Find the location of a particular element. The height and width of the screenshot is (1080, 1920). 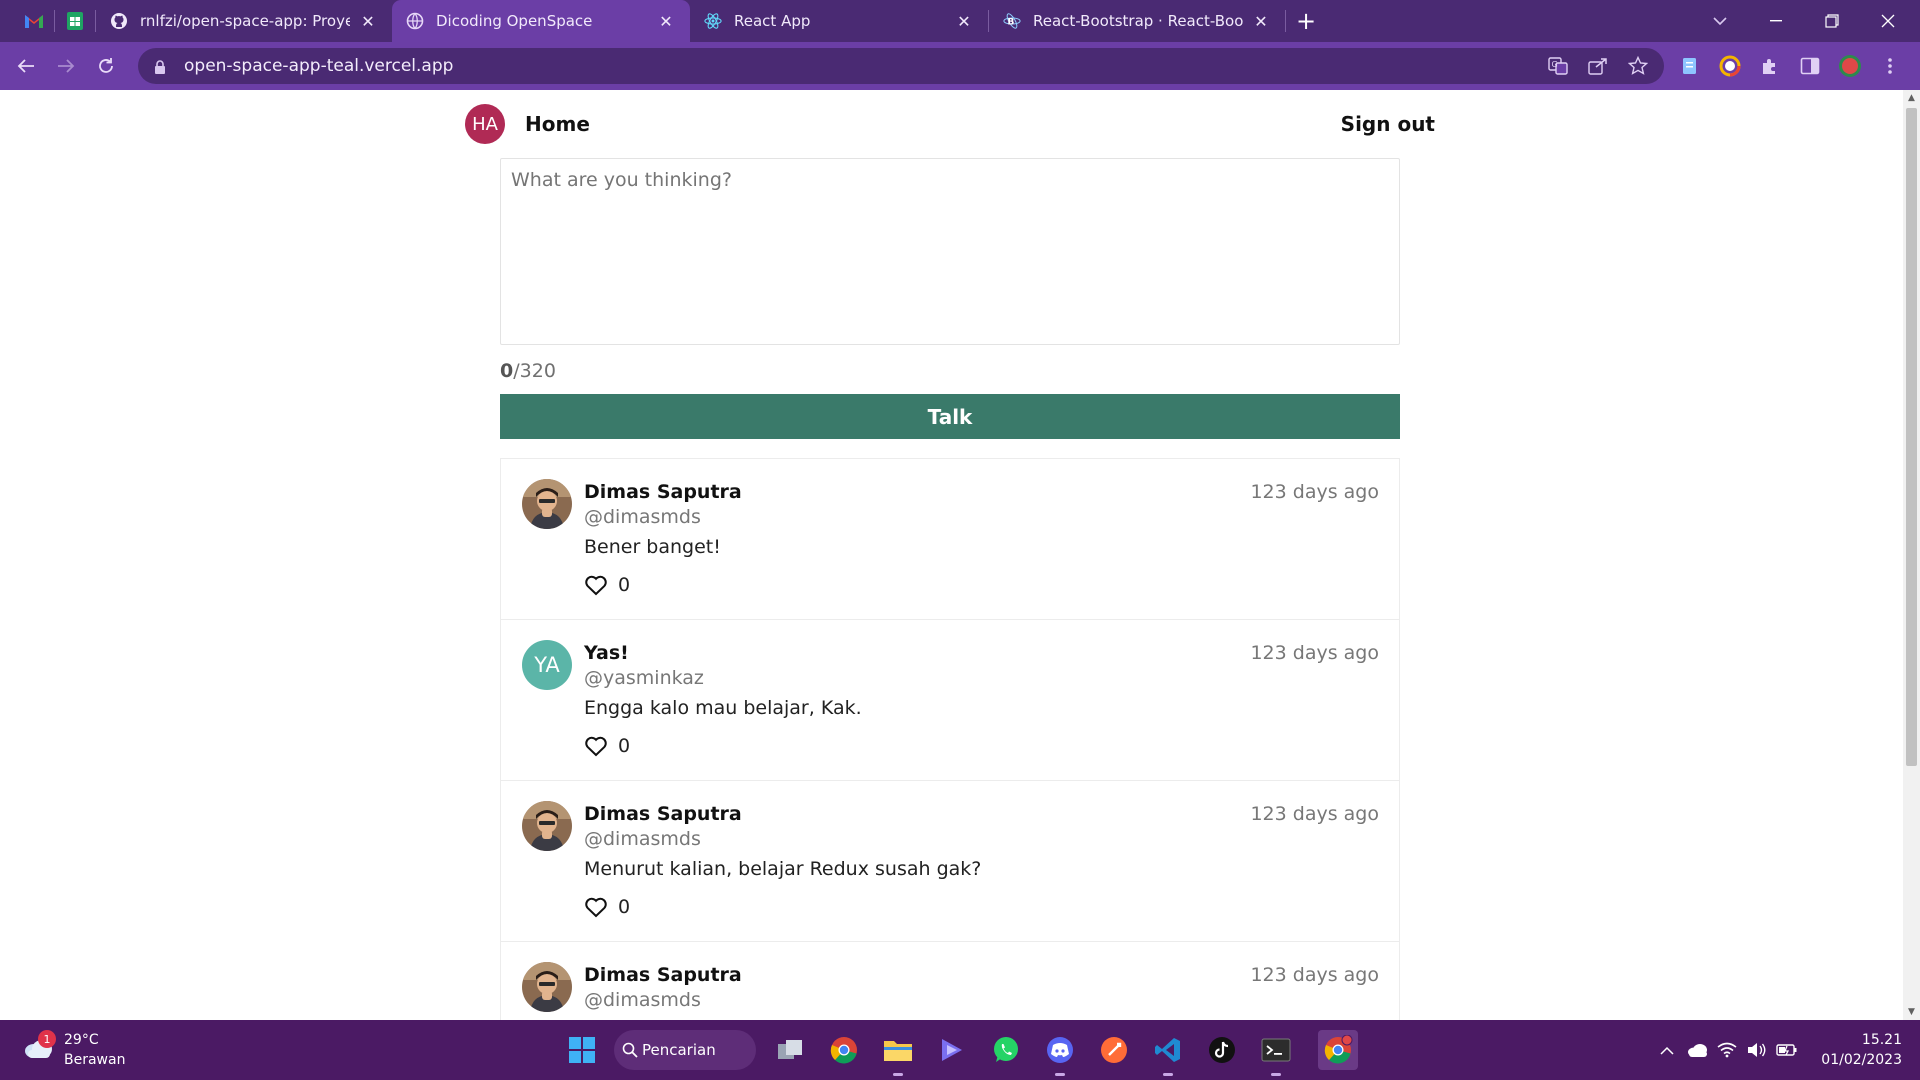

notification-badge: 1 is located at coordinates (47, 1039).